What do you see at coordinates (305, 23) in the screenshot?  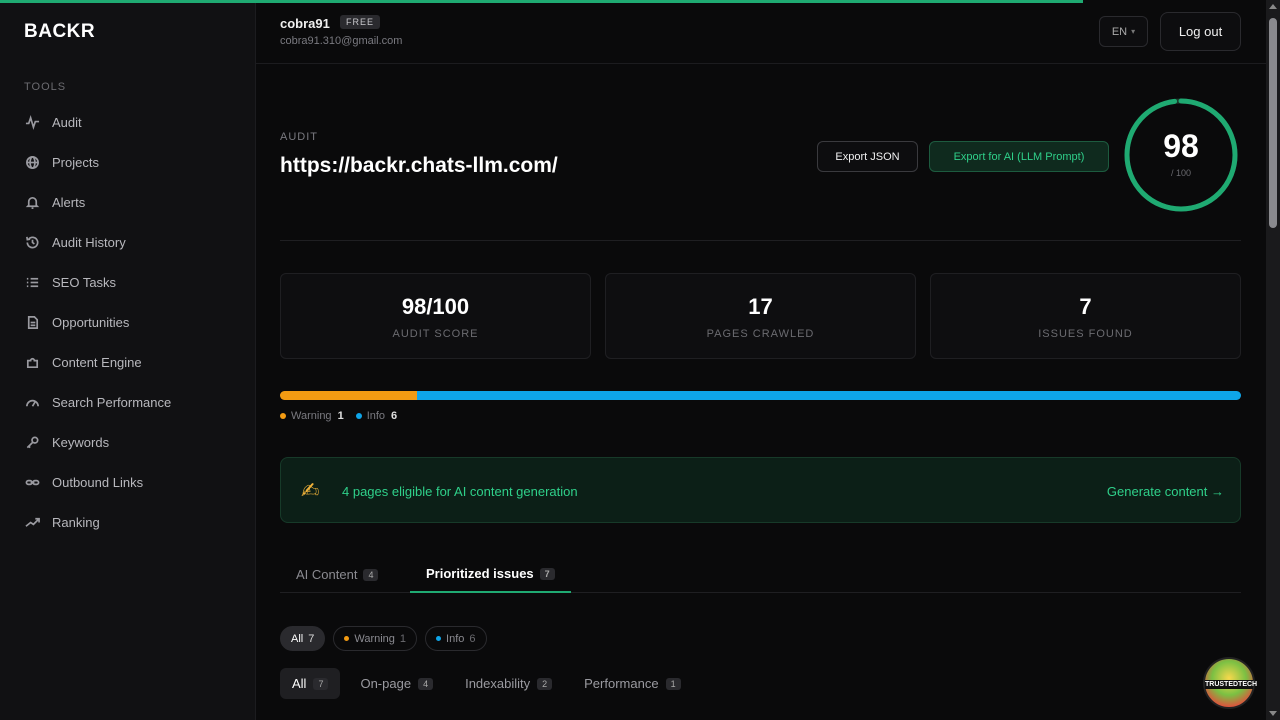 I see `user-name: cobra91` at bounding box center [305, 23].